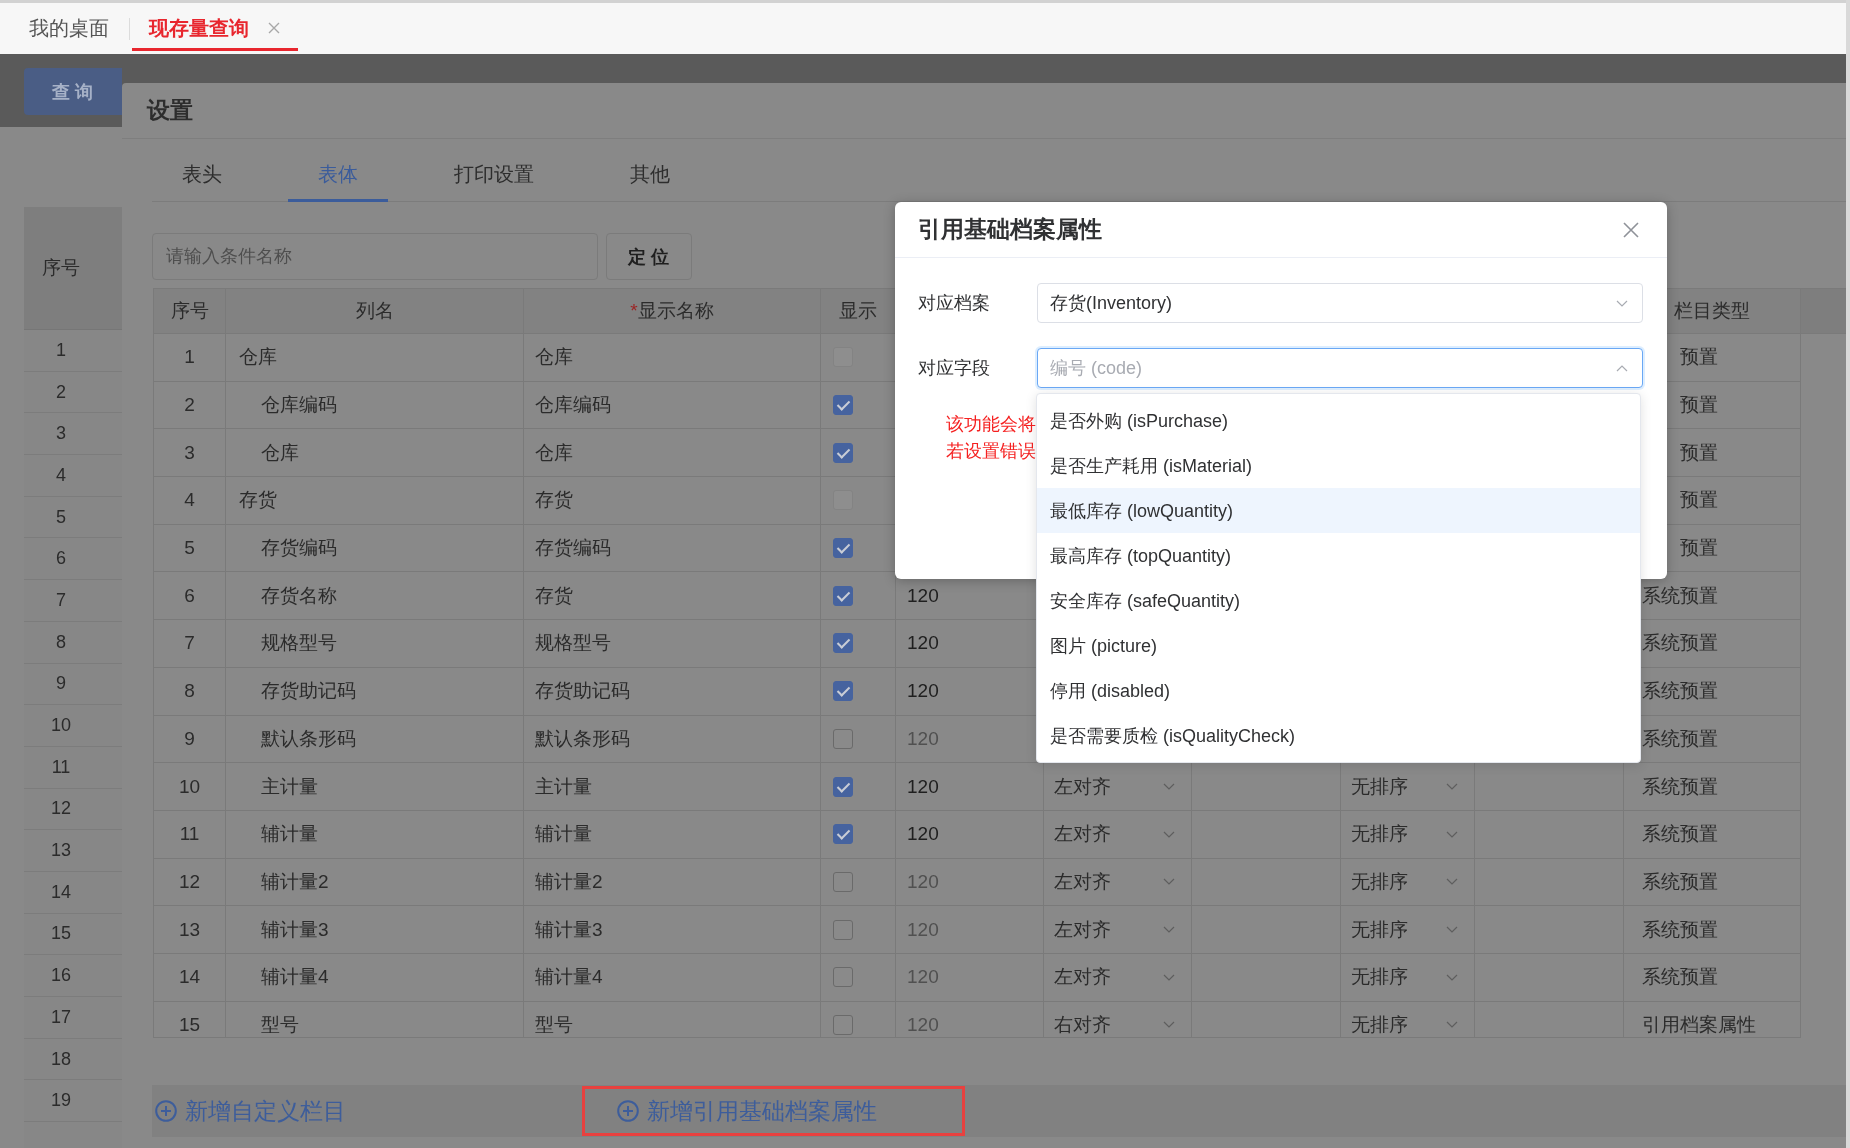 Image resolution: width=1850 pixels, height=1148 pixels. What do you see at coordinates (375, 256) in the screenshot?
I see `search-field: 请输入条件名称` at bounding box center [375, 256].